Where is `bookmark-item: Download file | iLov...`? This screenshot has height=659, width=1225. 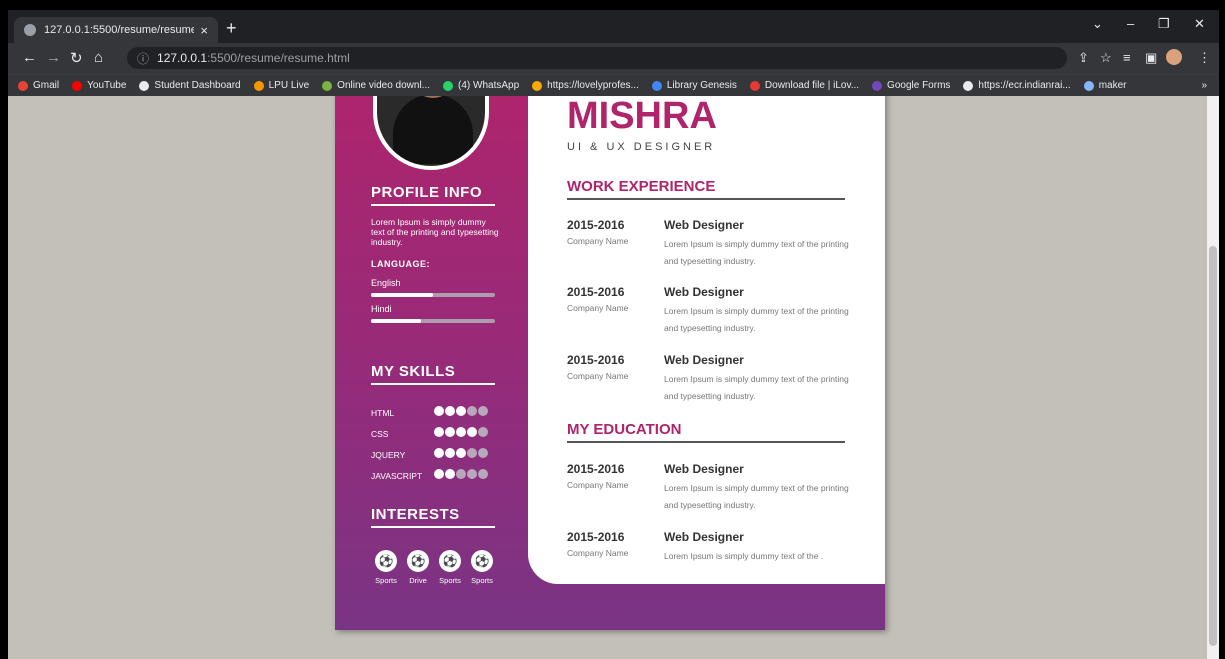 bookmark-item: Download file | iLov... is located at coordinates (804, 85).